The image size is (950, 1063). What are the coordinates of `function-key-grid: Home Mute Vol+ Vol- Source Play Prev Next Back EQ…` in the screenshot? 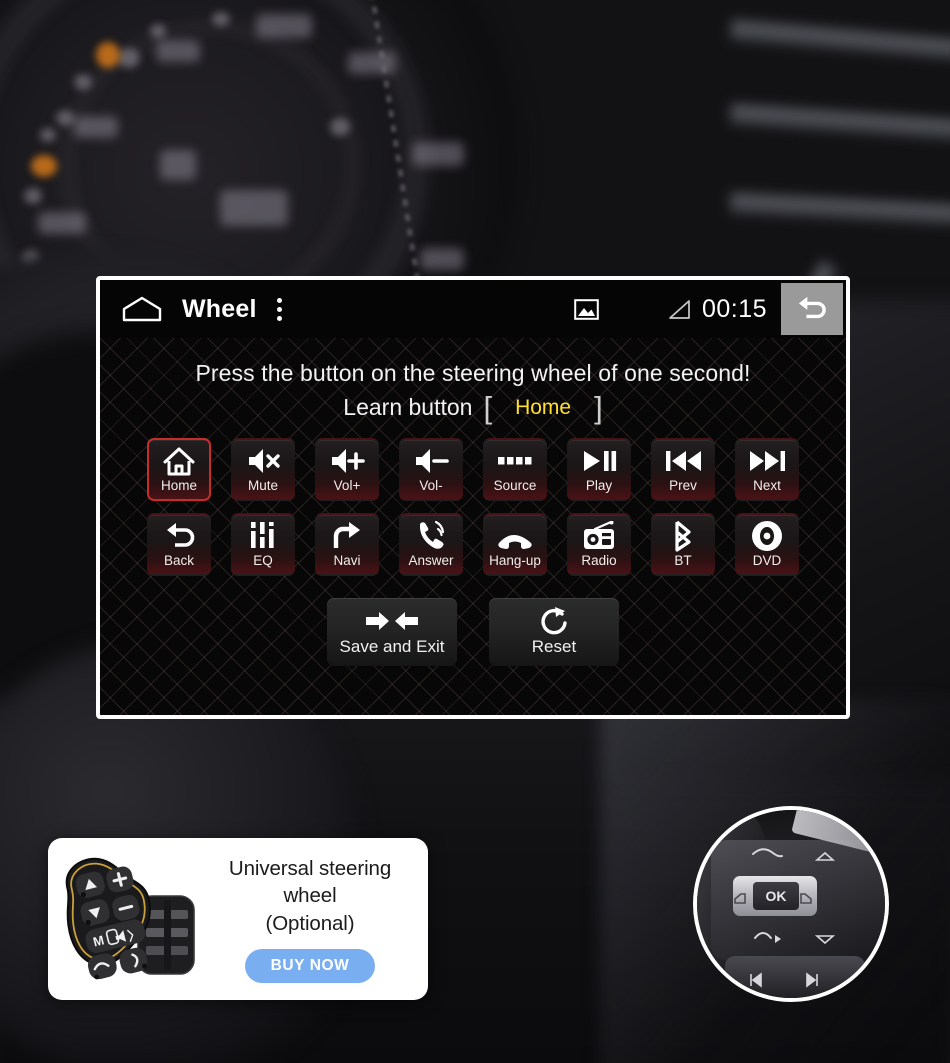 It's located at (473, 506).